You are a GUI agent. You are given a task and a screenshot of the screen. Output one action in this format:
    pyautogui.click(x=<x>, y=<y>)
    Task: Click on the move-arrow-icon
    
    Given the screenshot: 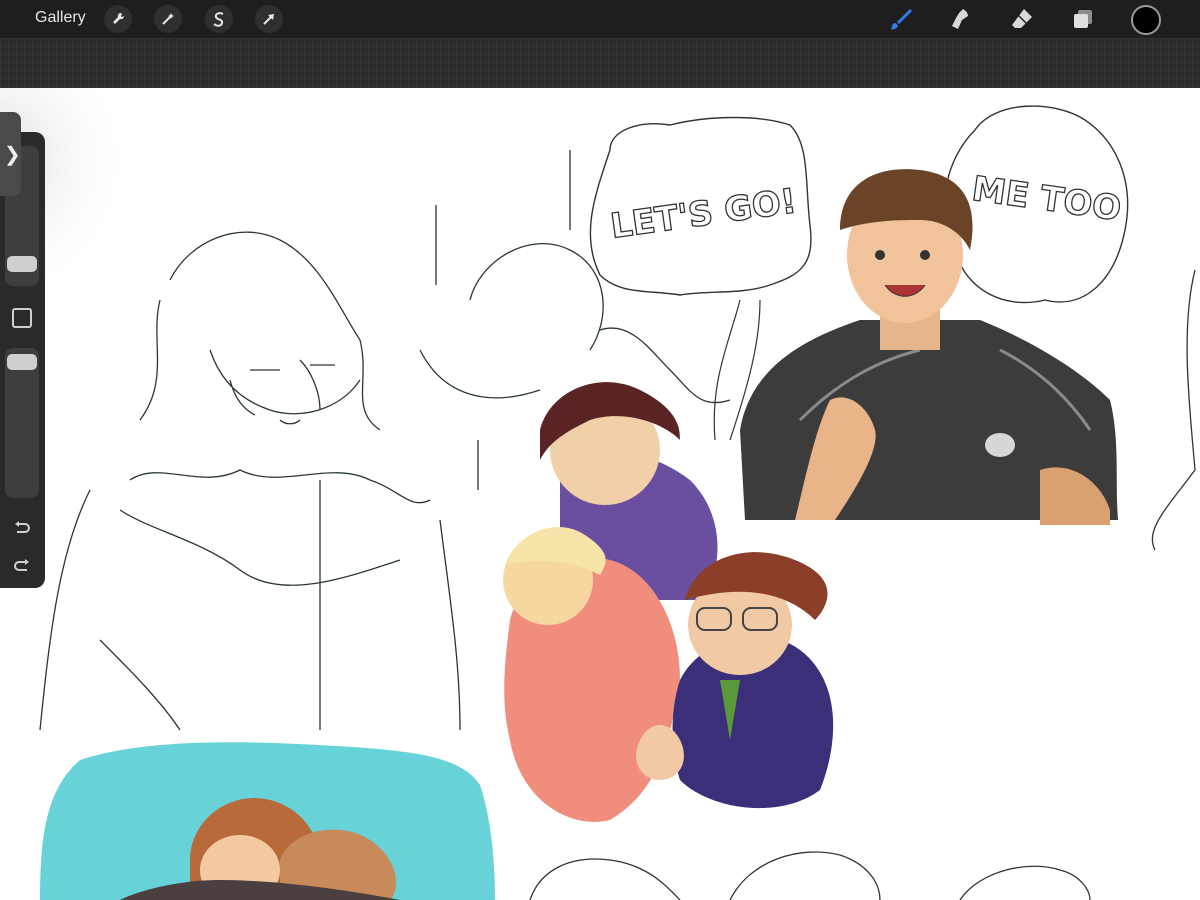 What is the action you would take?
    pyautogui.click(x=269, y=19)
    